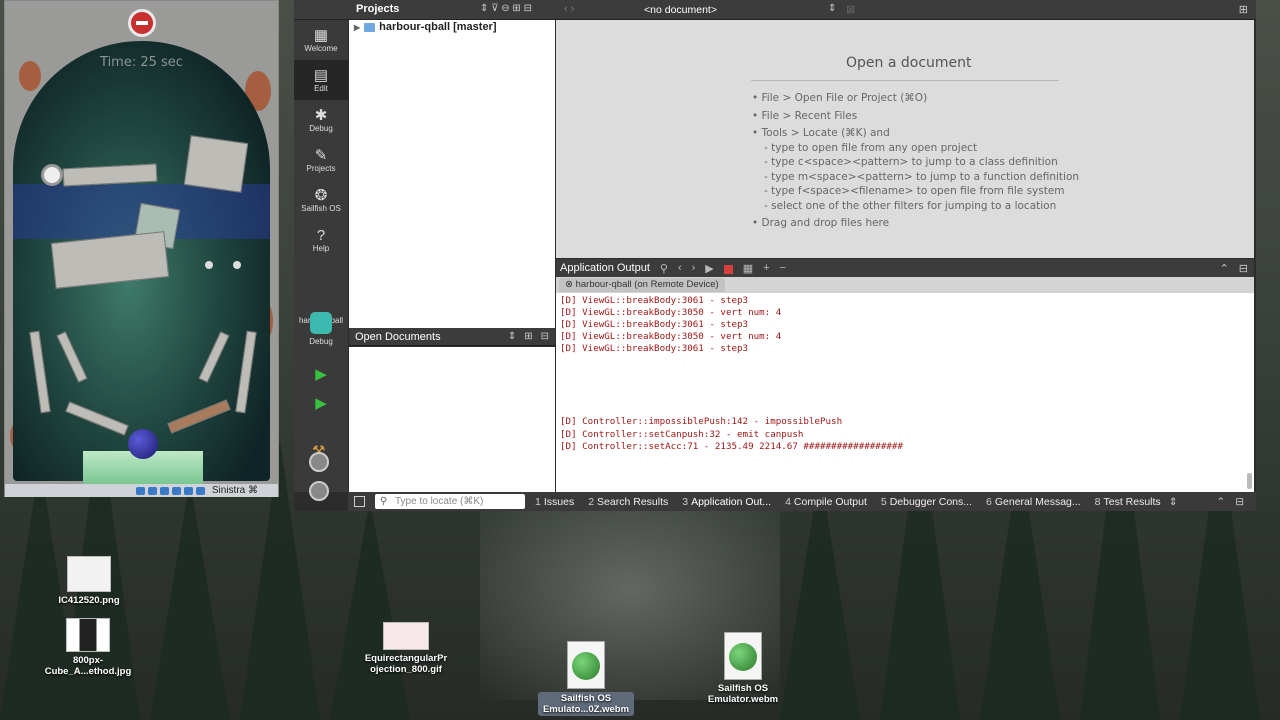 The width and height of the screenshot is (1280, 720). What do you see at coordinates (570, 284) in the screenshot?
I see `close-tab-icon: ⊗` at bounding box center [570, 284].